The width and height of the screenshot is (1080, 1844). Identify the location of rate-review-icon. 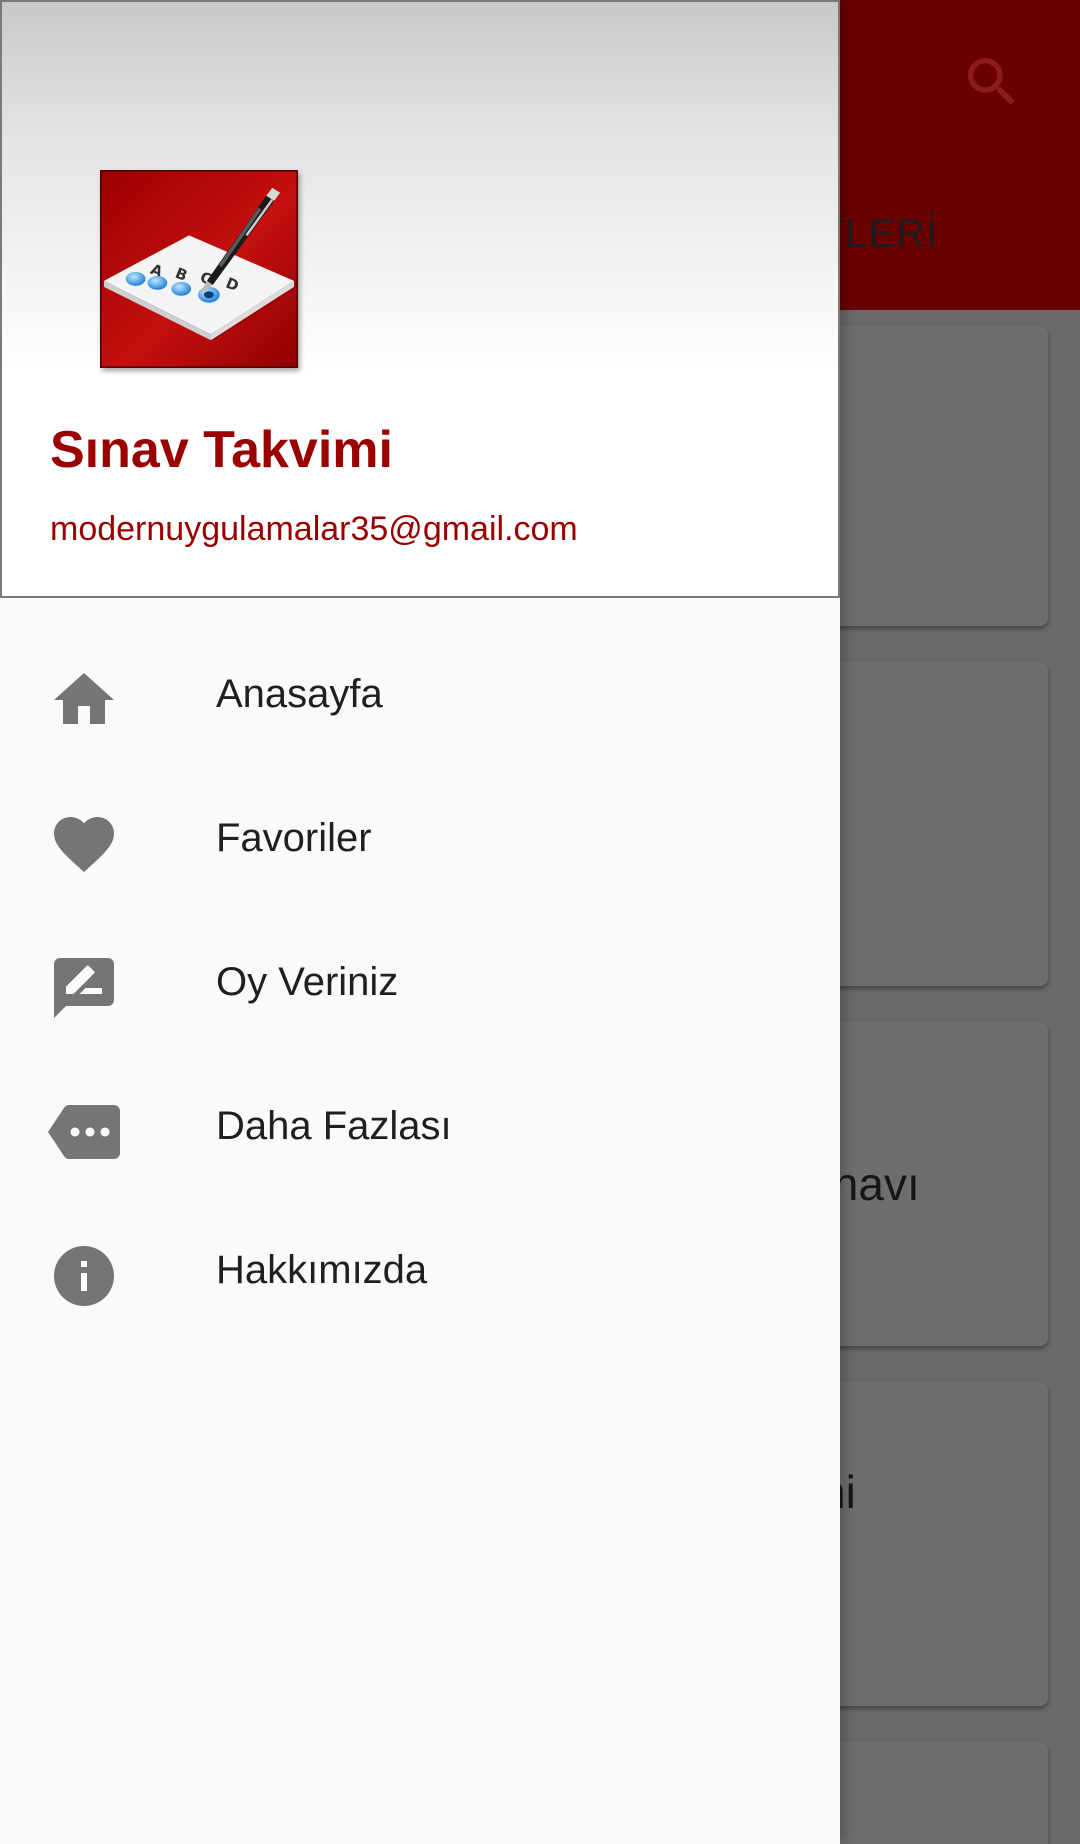
(84, 988).